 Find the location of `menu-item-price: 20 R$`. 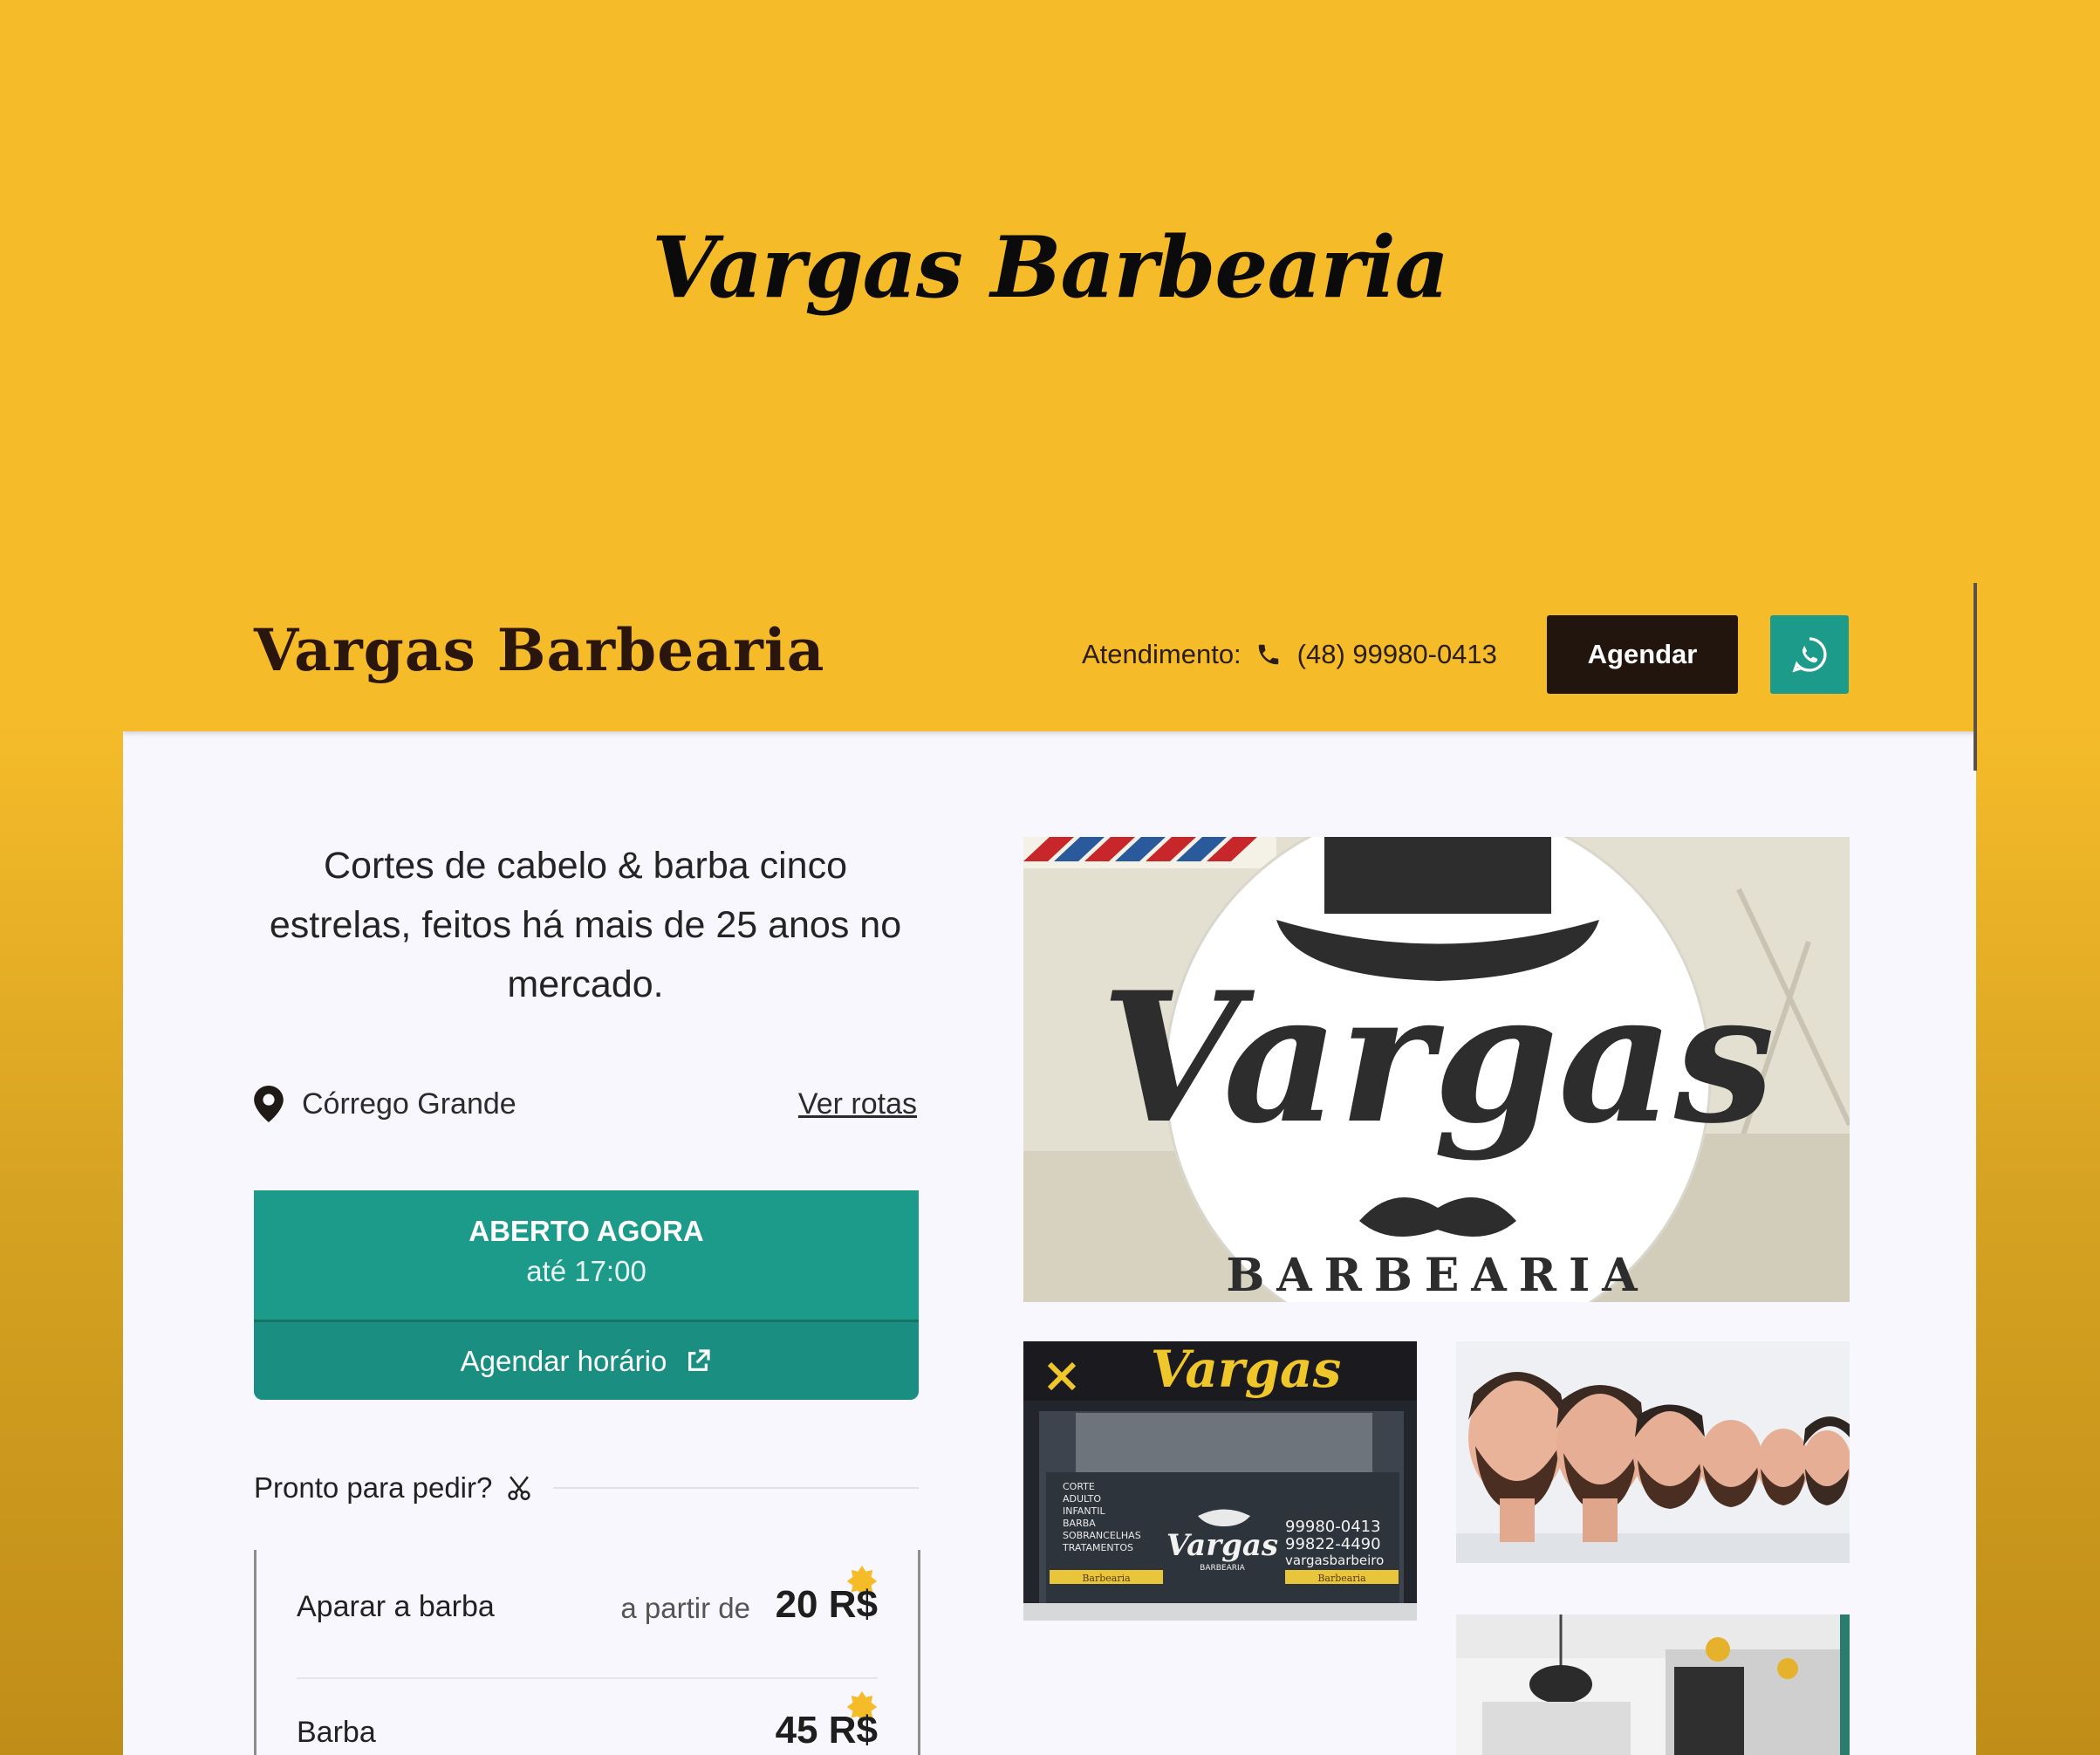

menu-item-price: 20 R$ is located at coordinates (826, 1605).